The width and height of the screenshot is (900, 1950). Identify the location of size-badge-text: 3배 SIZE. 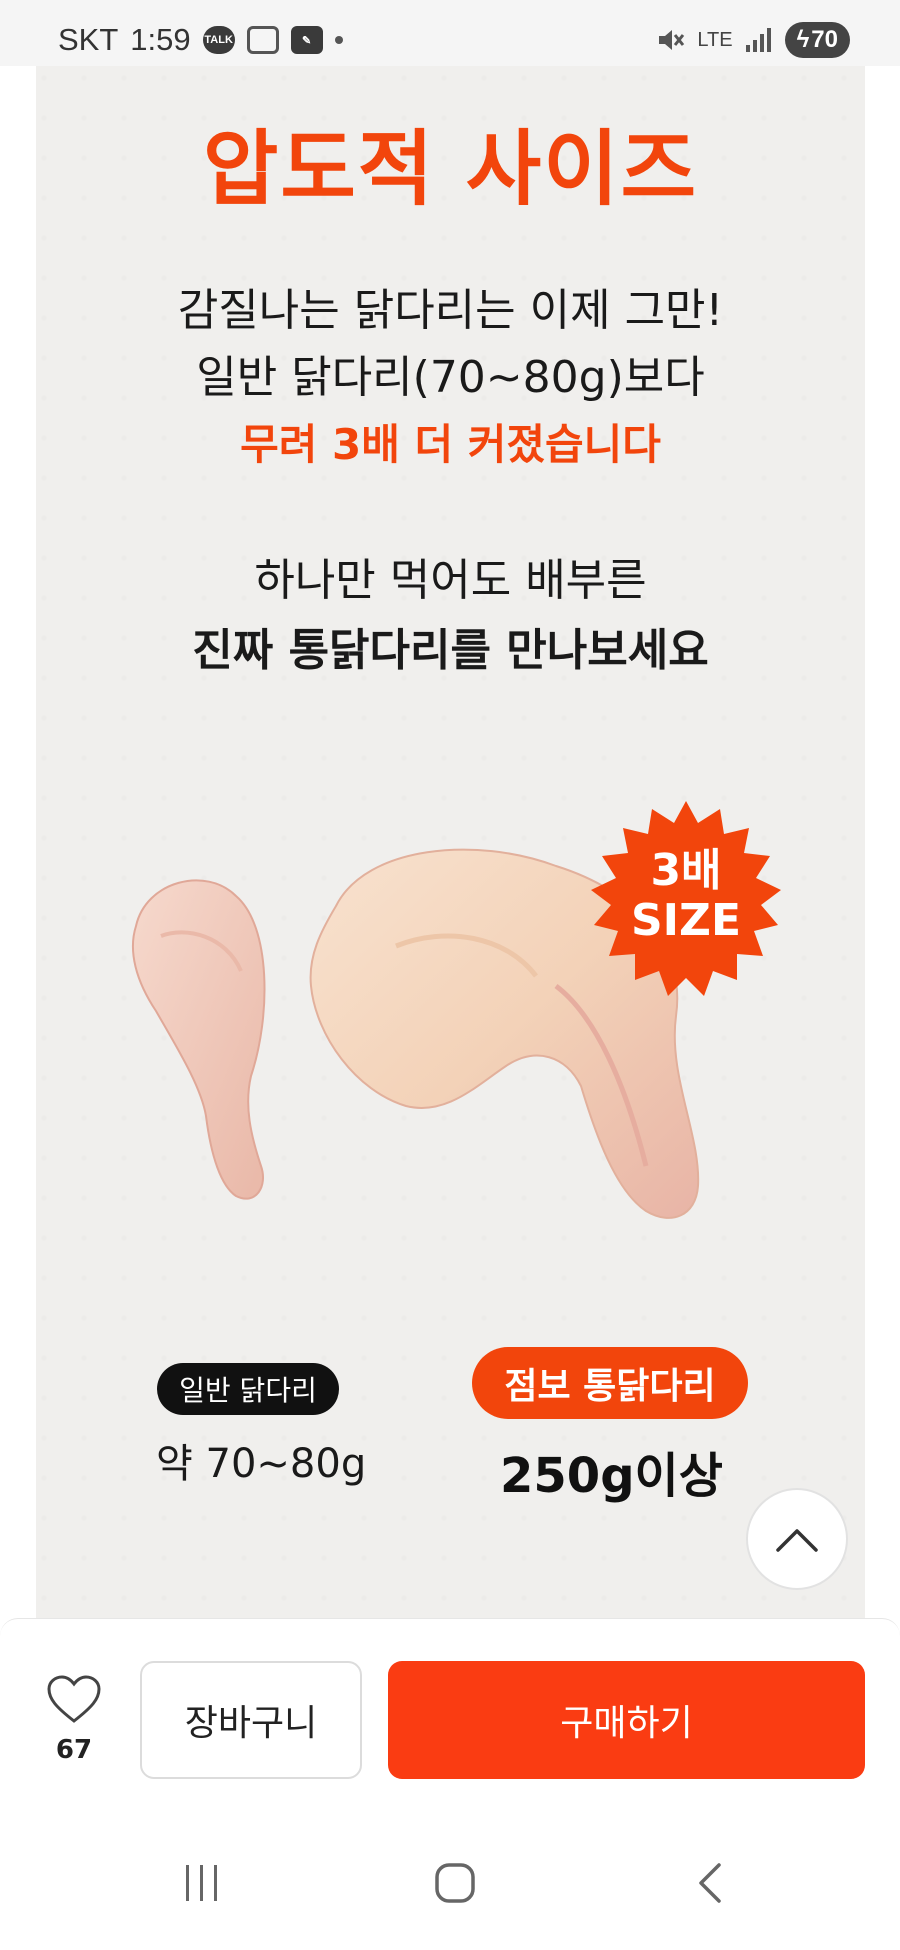
(686, 896).